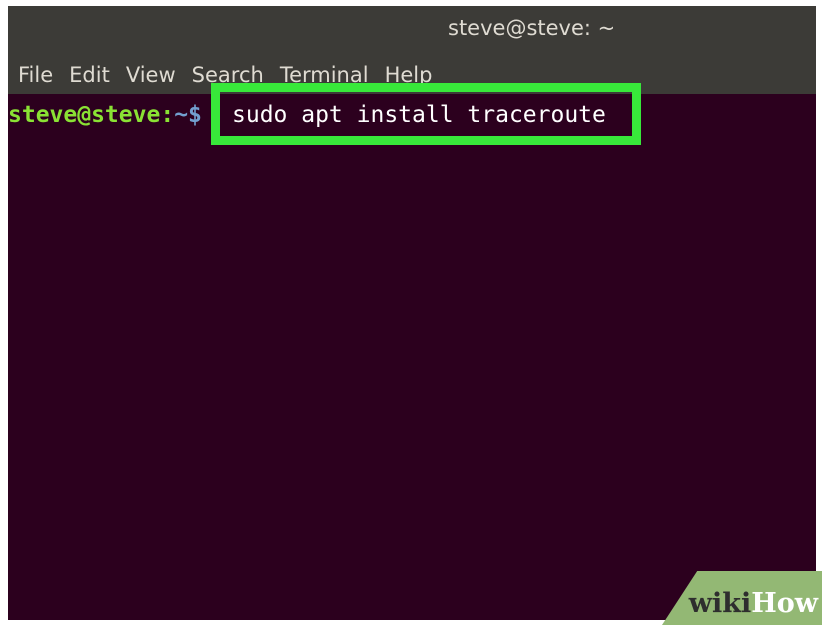 The image size is (822, 625). What do you see at coordinates (84, 115) in the screenshot?
I see `prompt-user-host: steve@steve` at bounding box center [84, 115].